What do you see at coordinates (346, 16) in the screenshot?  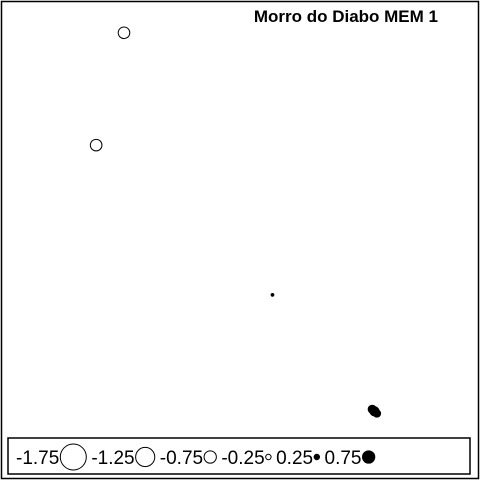 I see `chart-title: Morro do Diabo MEM 1` at bounding box center [346, 16].